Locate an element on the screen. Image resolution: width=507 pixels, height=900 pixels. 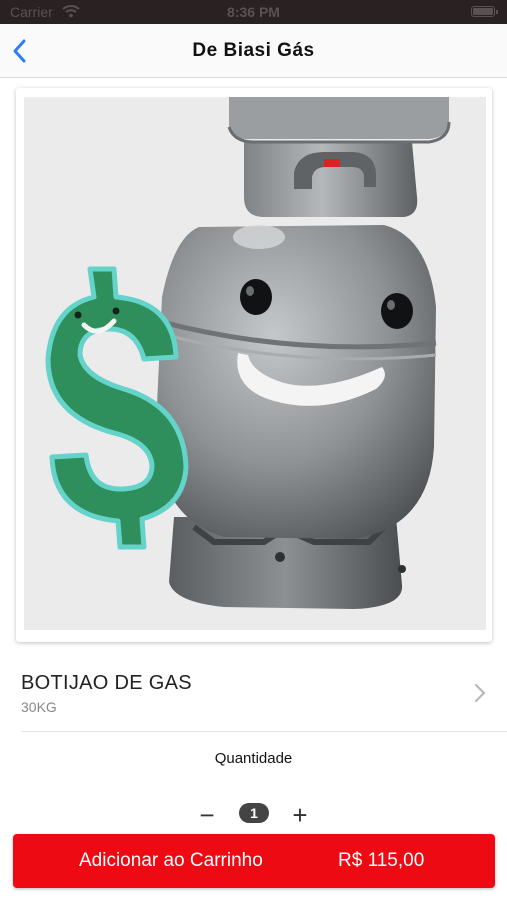
add-to-cart-label: Adicionar ao Carrinho is located at coordinates (171, 860).